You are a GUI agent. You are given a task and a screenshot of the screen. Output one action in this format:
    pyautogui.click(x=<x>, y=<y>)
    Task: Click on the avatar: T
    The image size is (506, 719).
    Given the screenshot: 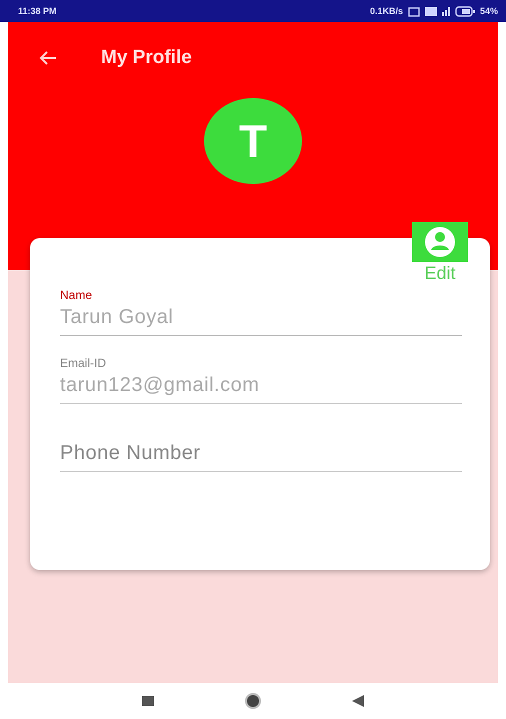 What is the action you would take?
    pyautogui.click(x=253, y=141)
    